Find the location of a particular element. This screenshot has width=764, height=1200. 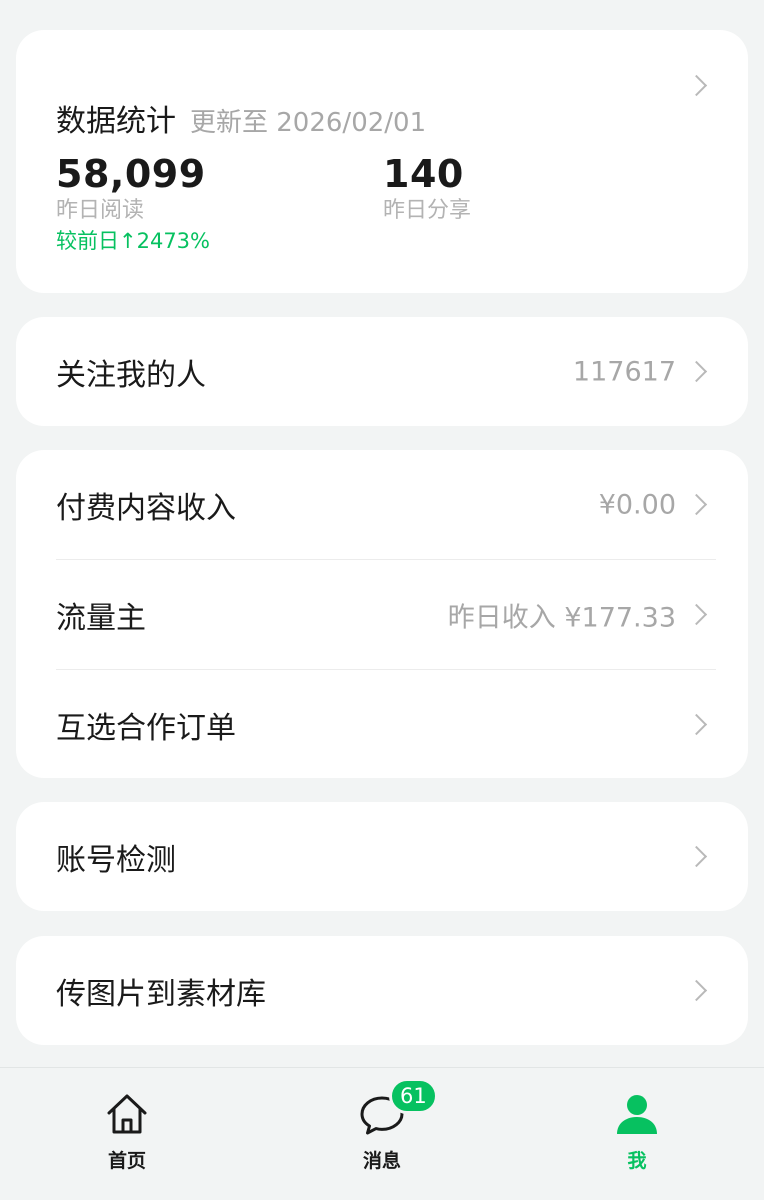

upload-images-label: 传图片到素材库 is located at coordinates (161, 994).